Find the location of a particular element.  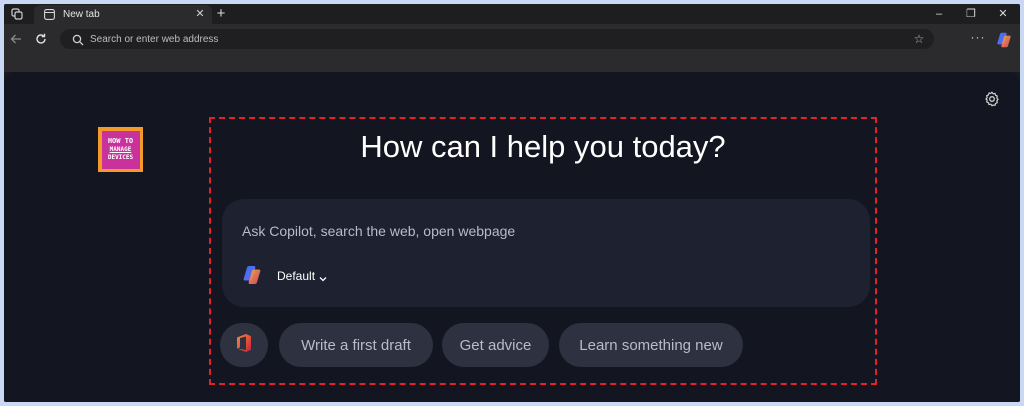

office-button is located at coordinates (244, 345).